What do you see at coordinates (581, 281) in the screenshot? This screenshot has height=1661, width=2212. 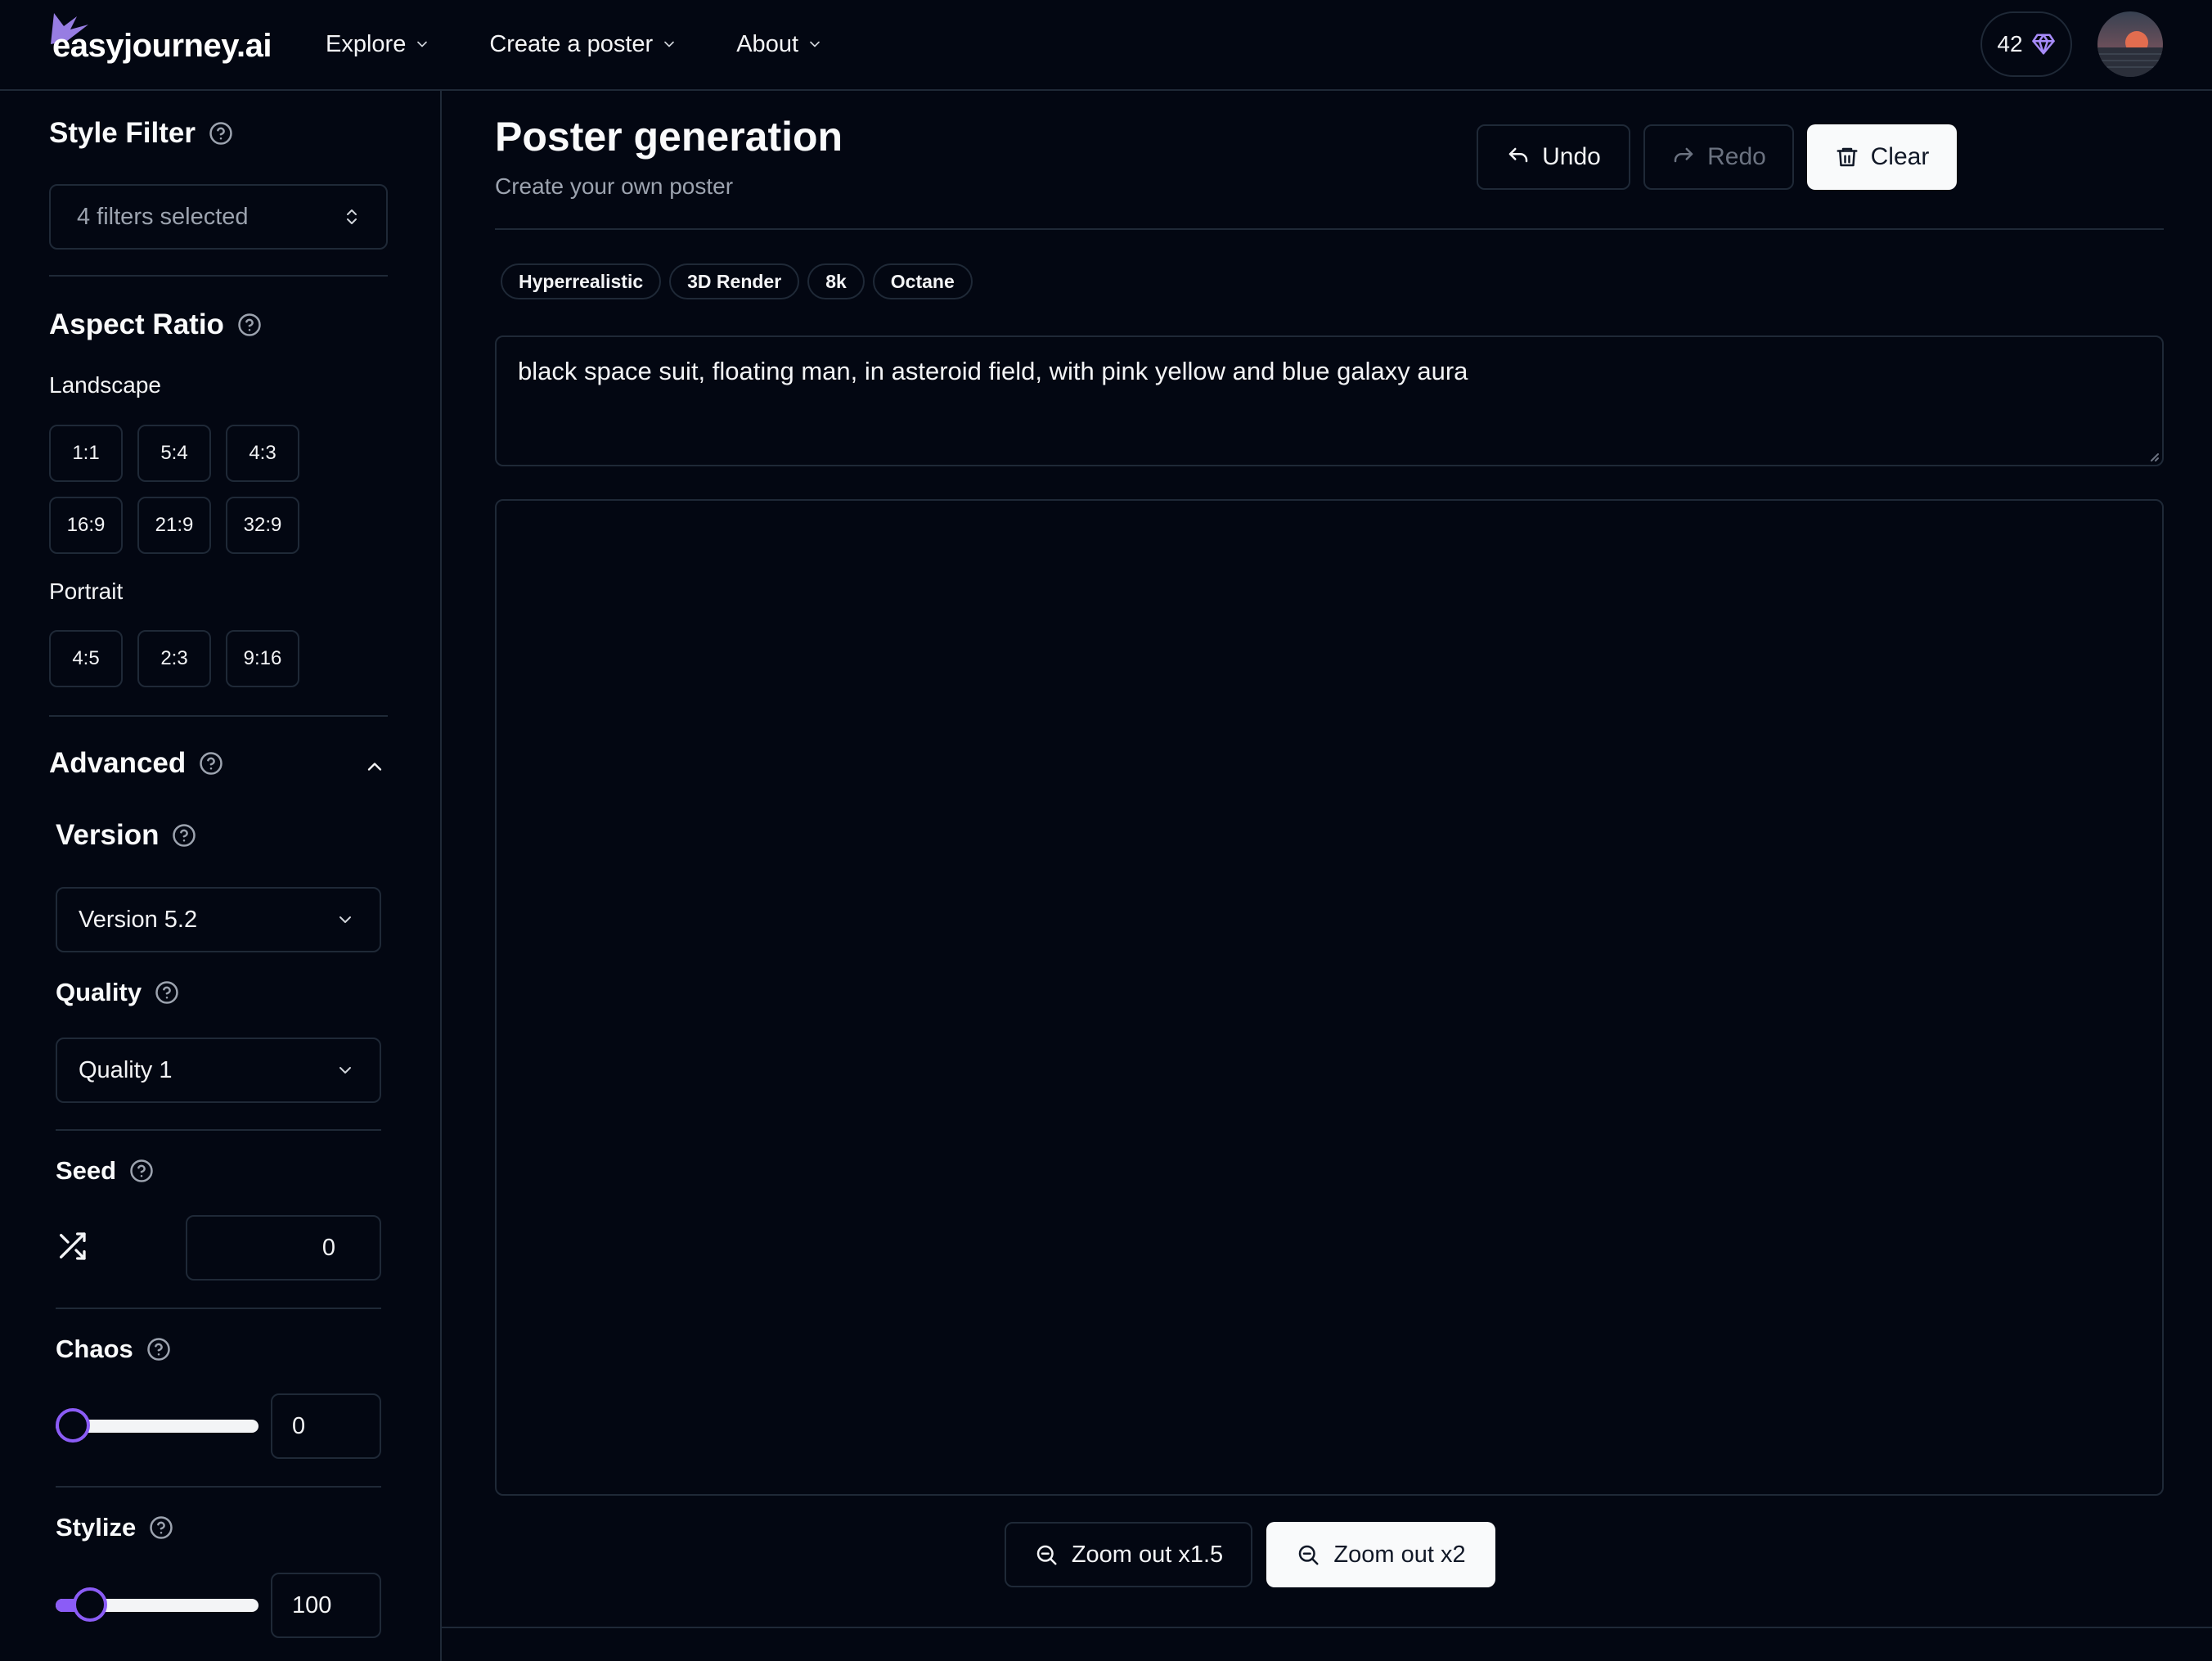 I see `style-tag: Hyperrealistic` at bounding box center [581, 281].